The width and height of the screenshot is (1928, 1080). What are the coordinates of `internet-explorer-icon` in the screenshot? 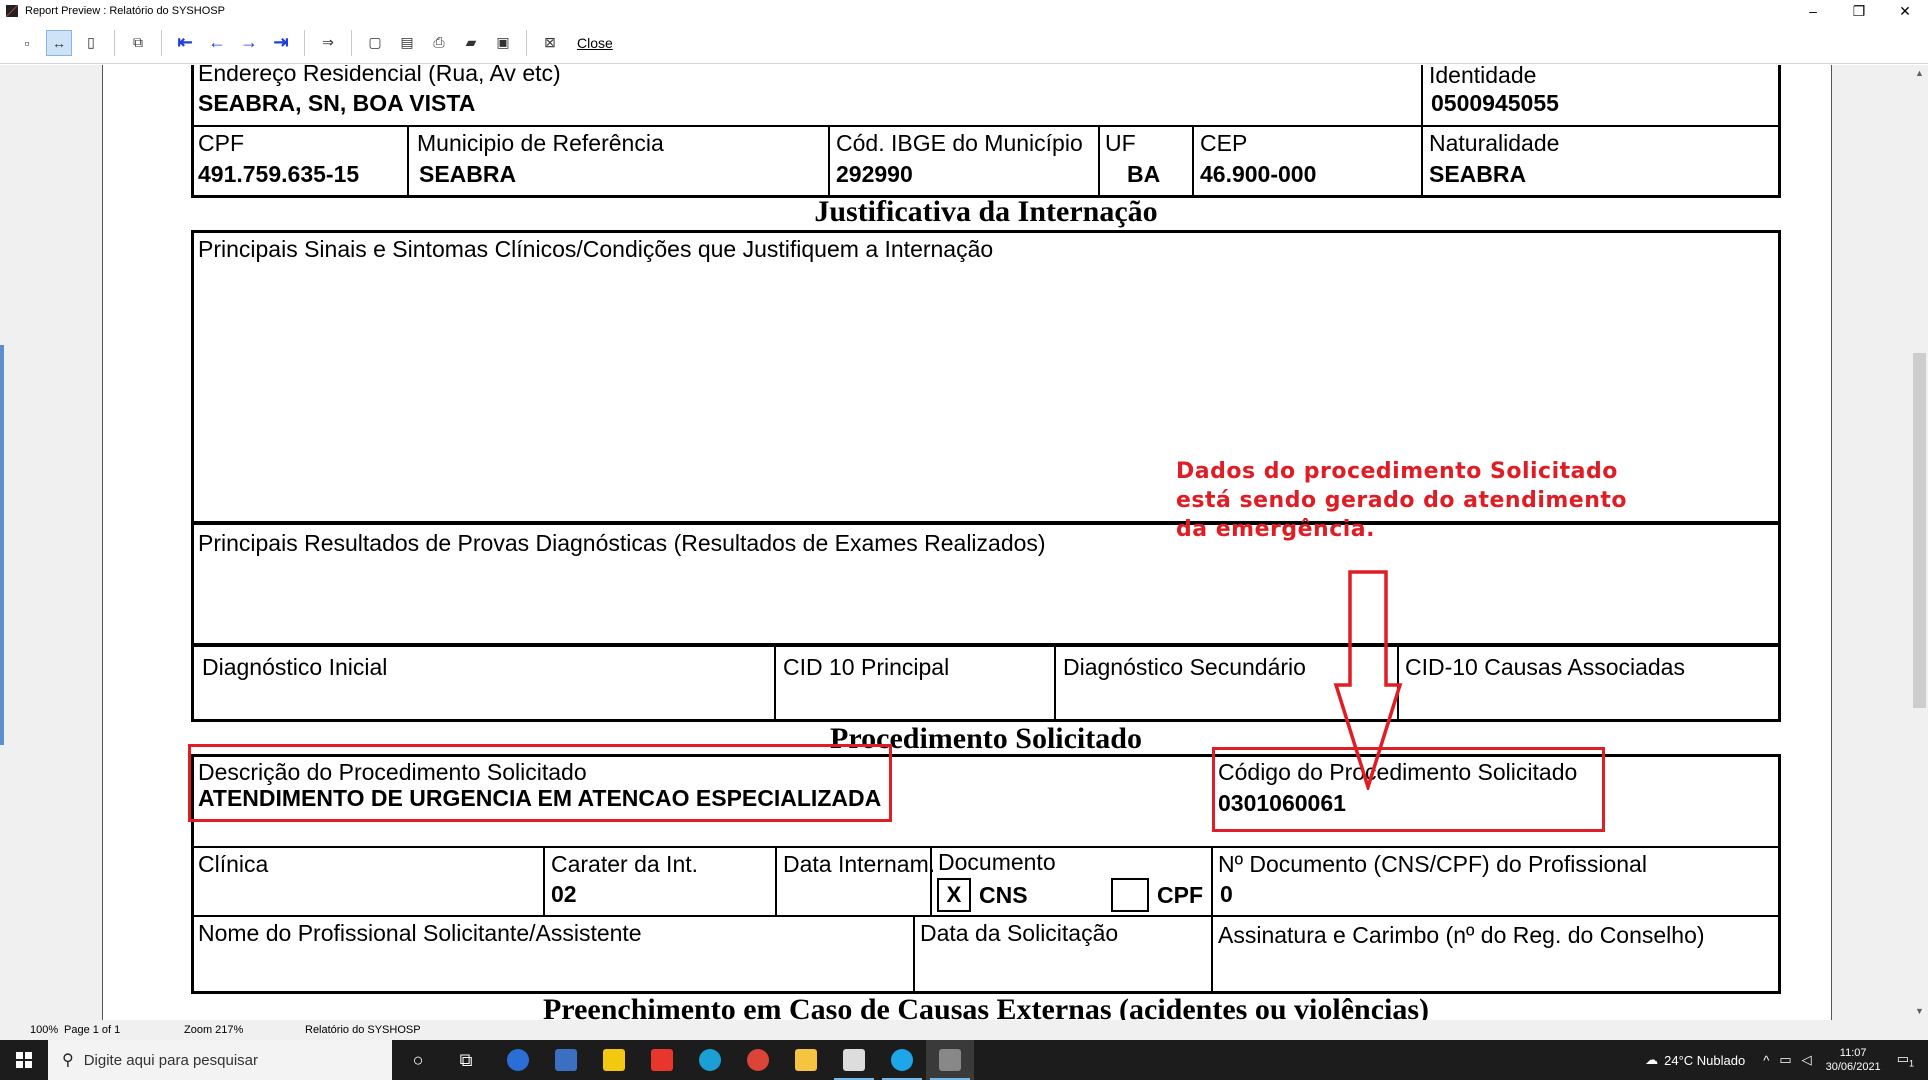 It's located at (902, 1060).